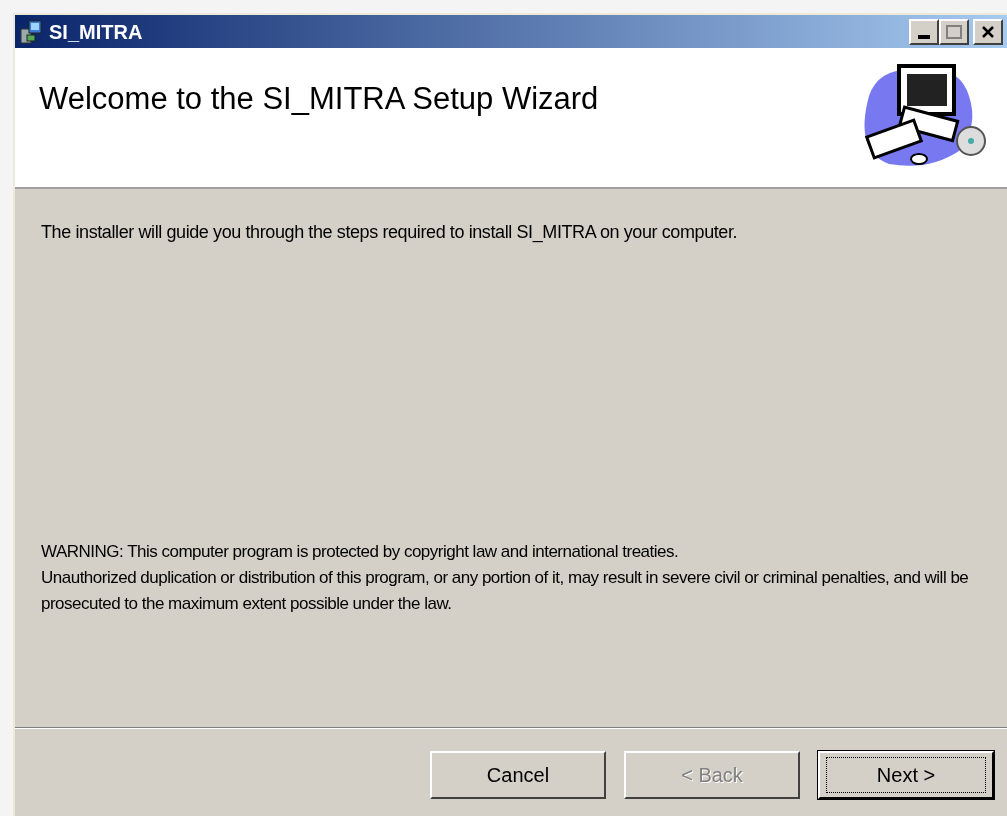 This screenshot has height=816, width=1007. I want to click on installer-icon, so click(32, 31).